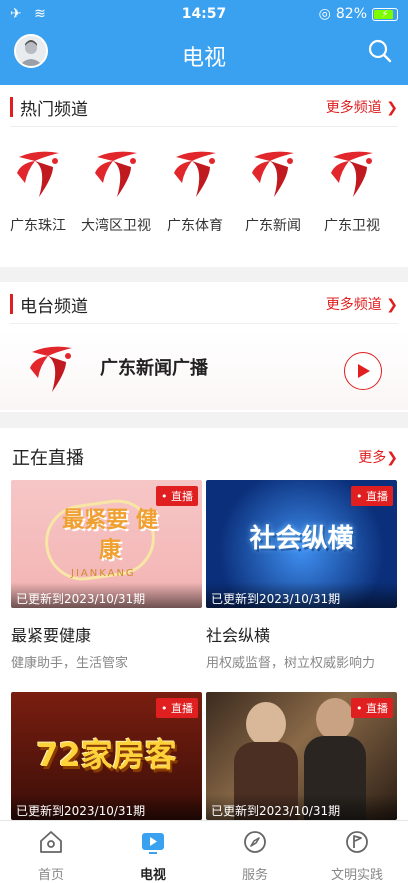  I want to click on channel-name: 广东珠江, so click(38, 226).